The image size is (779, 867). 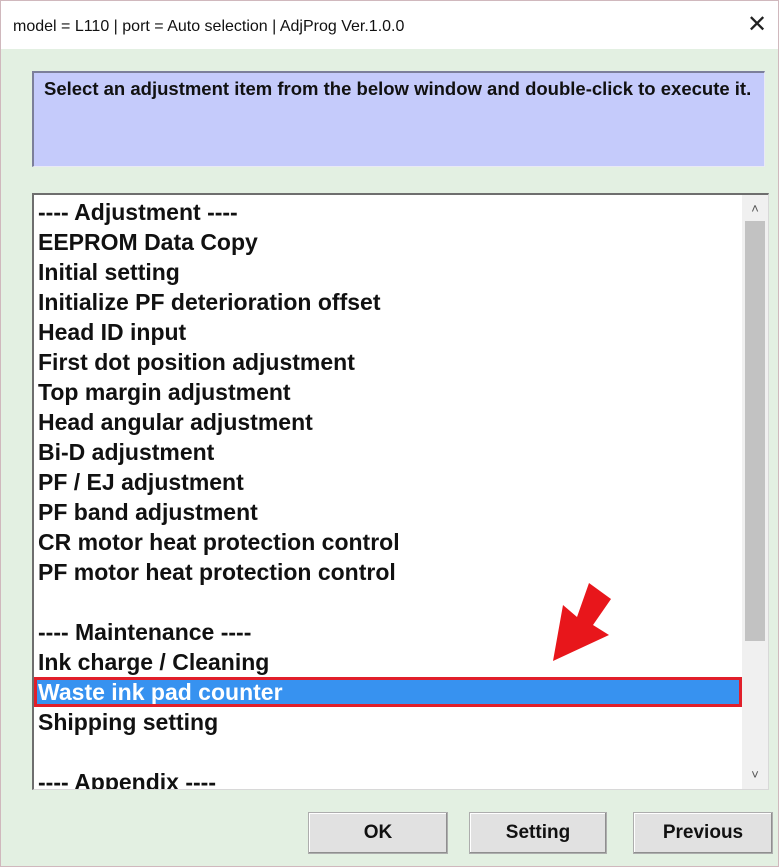 What do you see at coordinates (388, 332) in the screenshot?
I see `list-item-head-id-input: Head ID input` at bounding box center [388, 332].